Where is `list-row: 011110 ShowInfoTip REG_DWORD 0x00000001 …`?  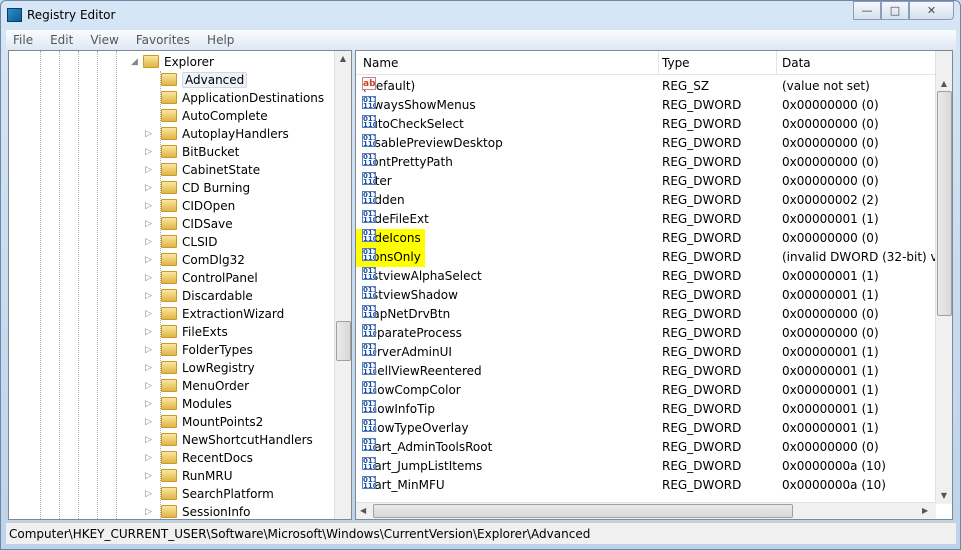 list-row: 011110 ShowInfoTip REG_DWORD 0x00000001 … is located at coordinates (646, 409).